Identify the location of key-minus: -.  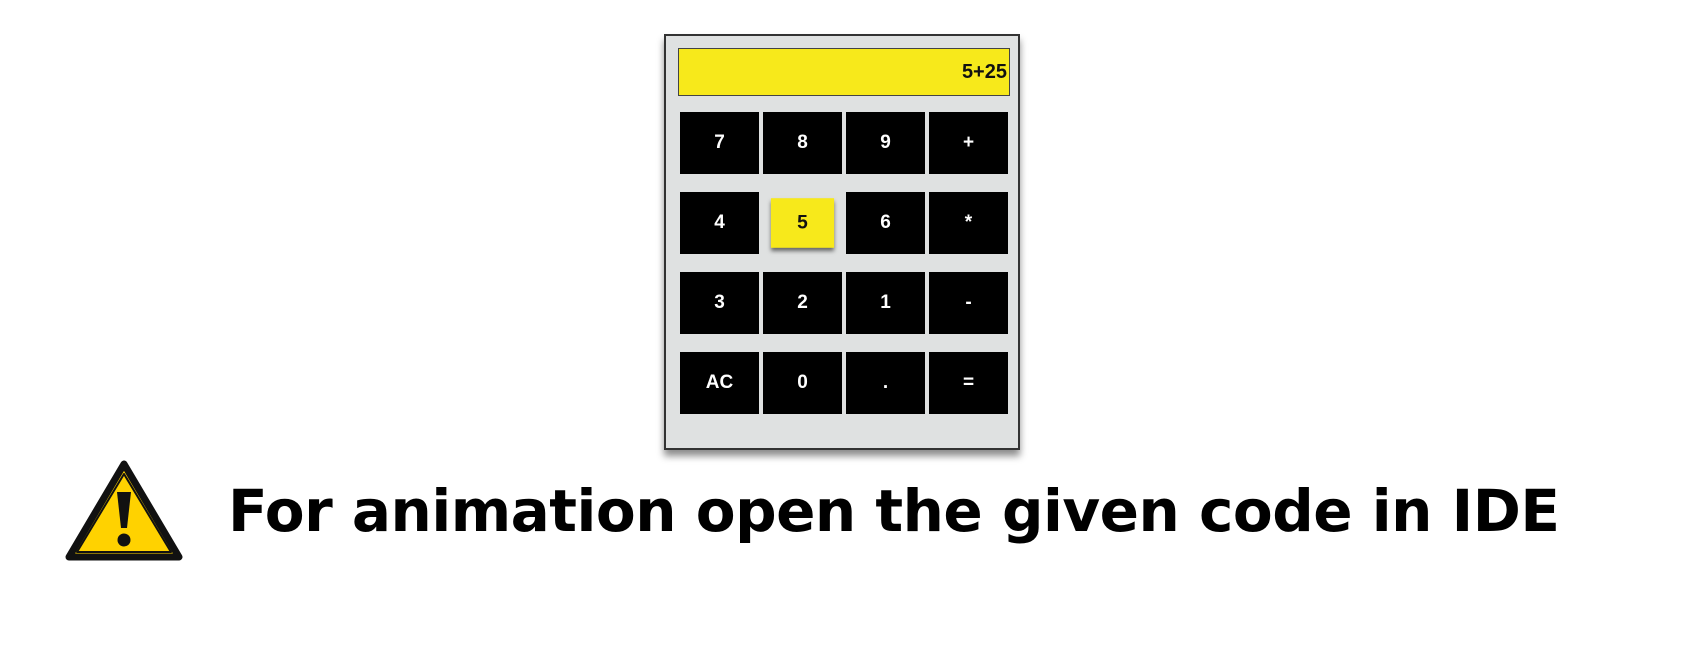
(968, 303).